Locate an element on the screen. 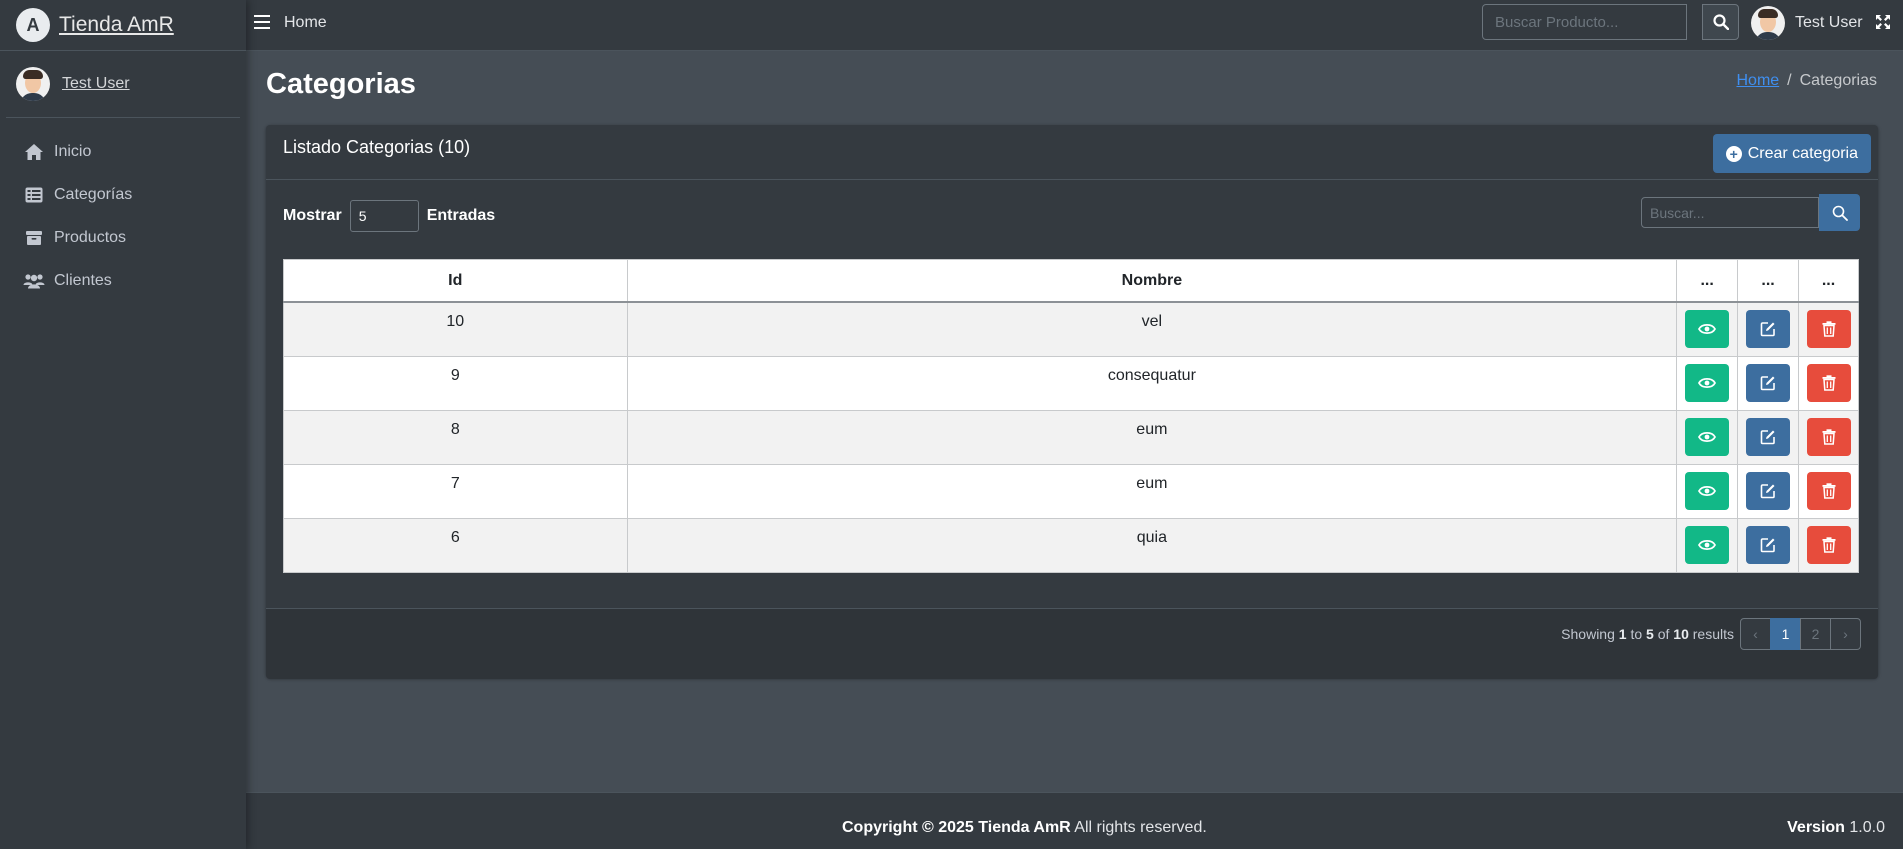 This screenshot has height=849, width=1903. column-header-id: Id is located at coordinates (455, 281).